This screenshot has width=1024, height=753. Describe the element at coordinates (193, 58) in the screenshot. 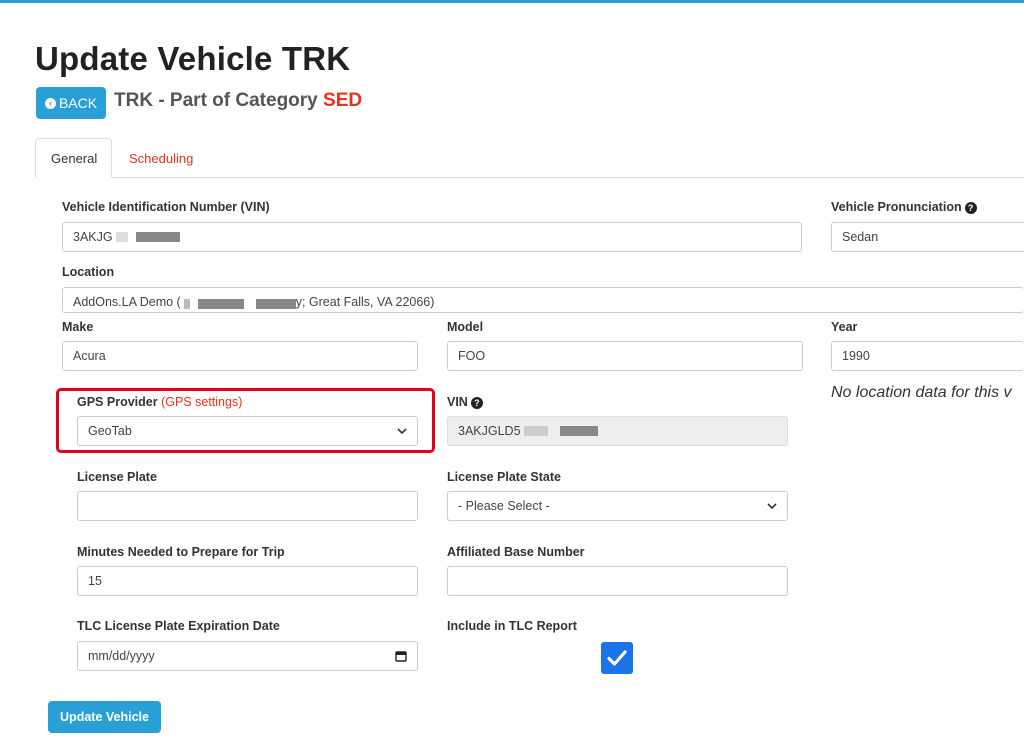

I see `page-title: Update Vehicle TRK` at that location.